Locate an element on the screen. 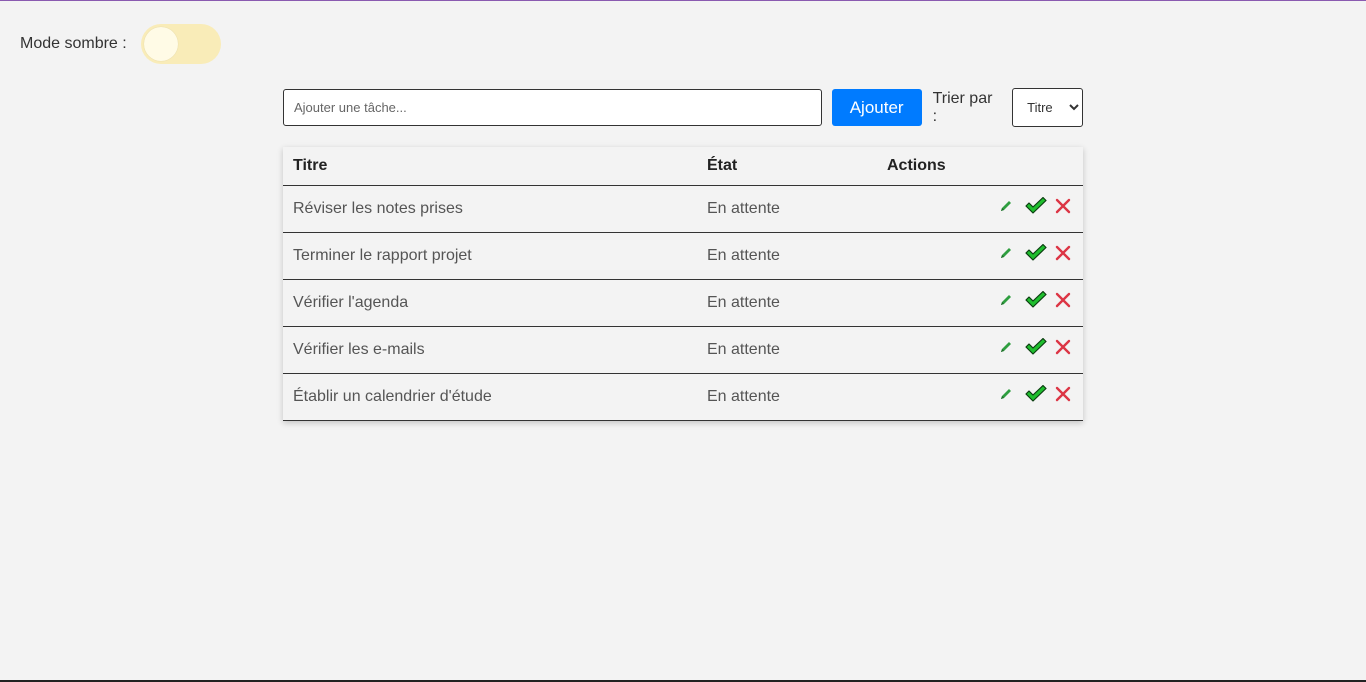 This screenshot has width=1366, height=682. dark-mode-label: Mode sombre : is located at coordinates (73, 43).